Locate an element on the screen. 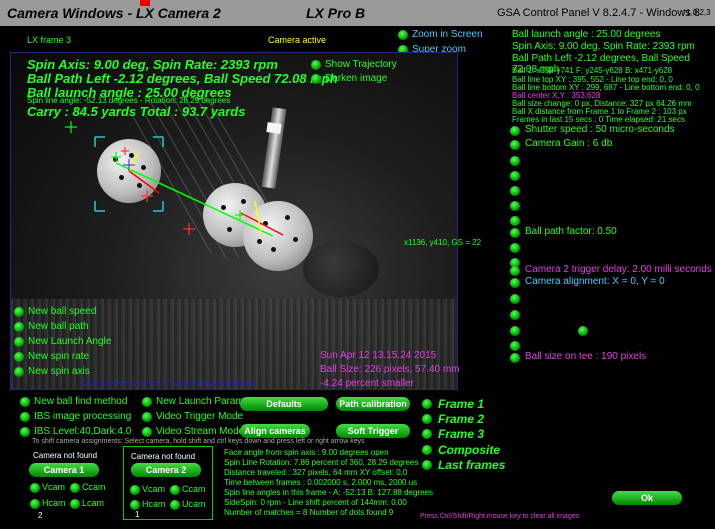 Image resolution: width=715 pixels, height=529 pixels. camera-2-ucam-label: Ucam is located at coordinates (194, 504).